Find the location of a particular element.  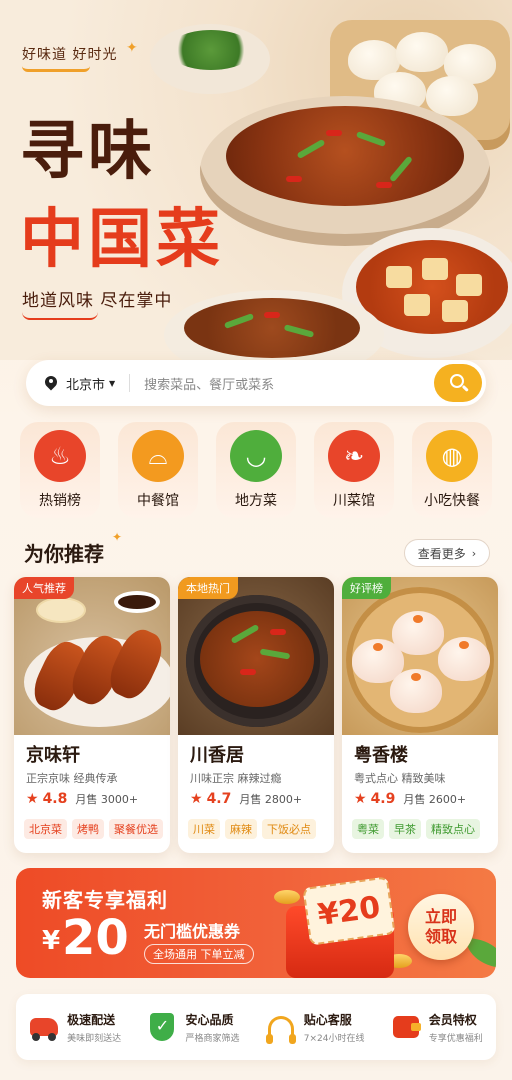

category-grid: ♨ 热销榜 ⌓ 中餐馆 ◡ 地方菜 ❧ 川菜馆 ◍ 小吃快餐 is located at coordinates (256, 470).